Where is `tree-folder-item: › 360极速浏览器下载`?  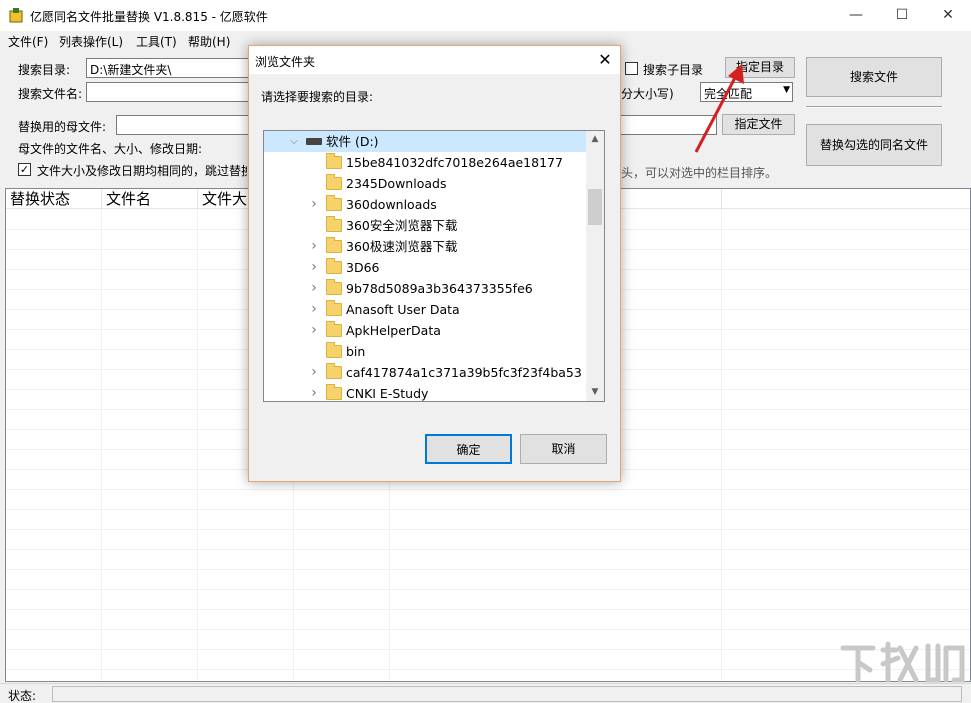
tree-folder-item: › 360极速浏览器下载 is located at coordinates (425, 246).